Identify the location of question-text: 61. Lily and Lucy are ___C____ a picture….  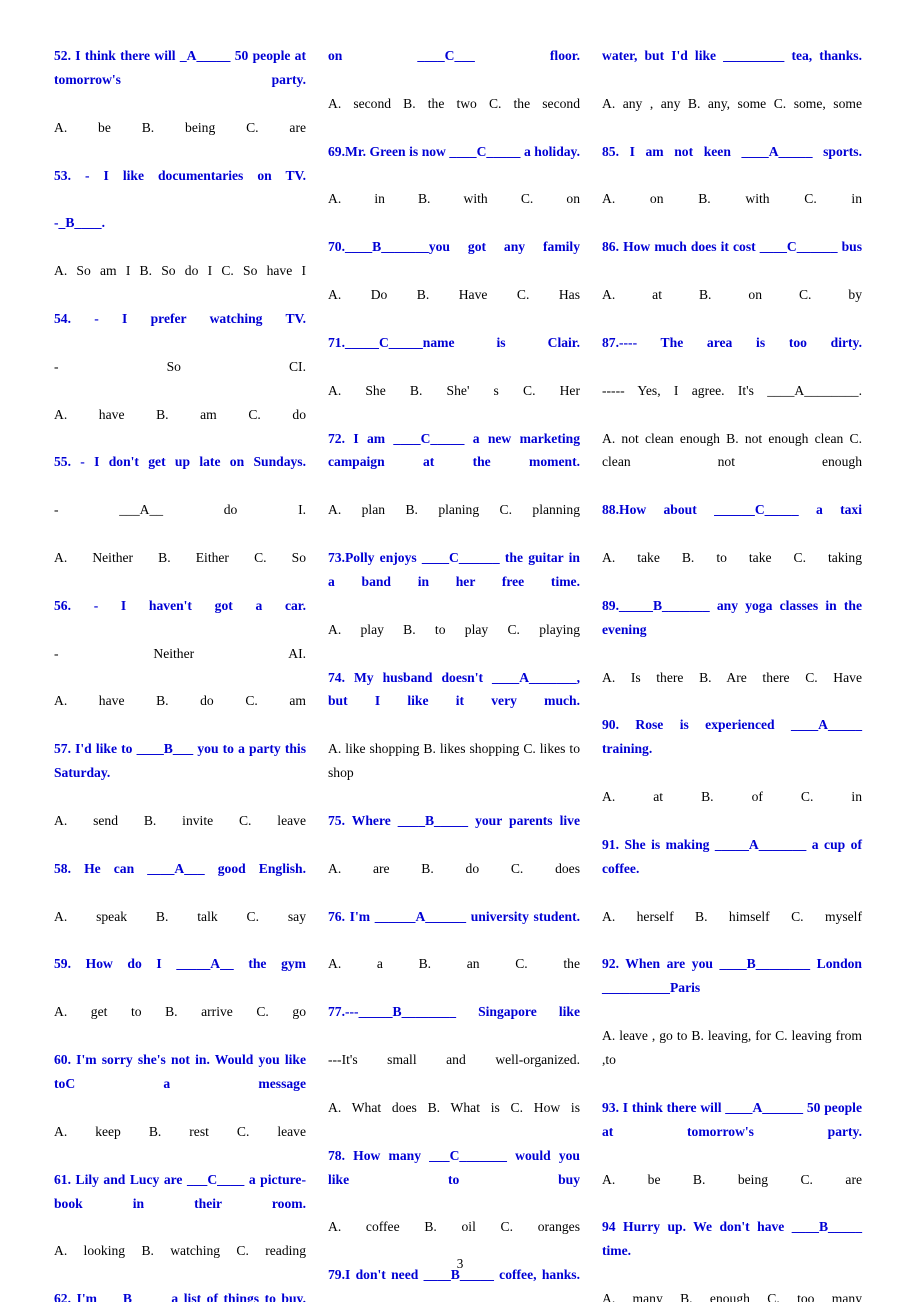
(180, 1191).